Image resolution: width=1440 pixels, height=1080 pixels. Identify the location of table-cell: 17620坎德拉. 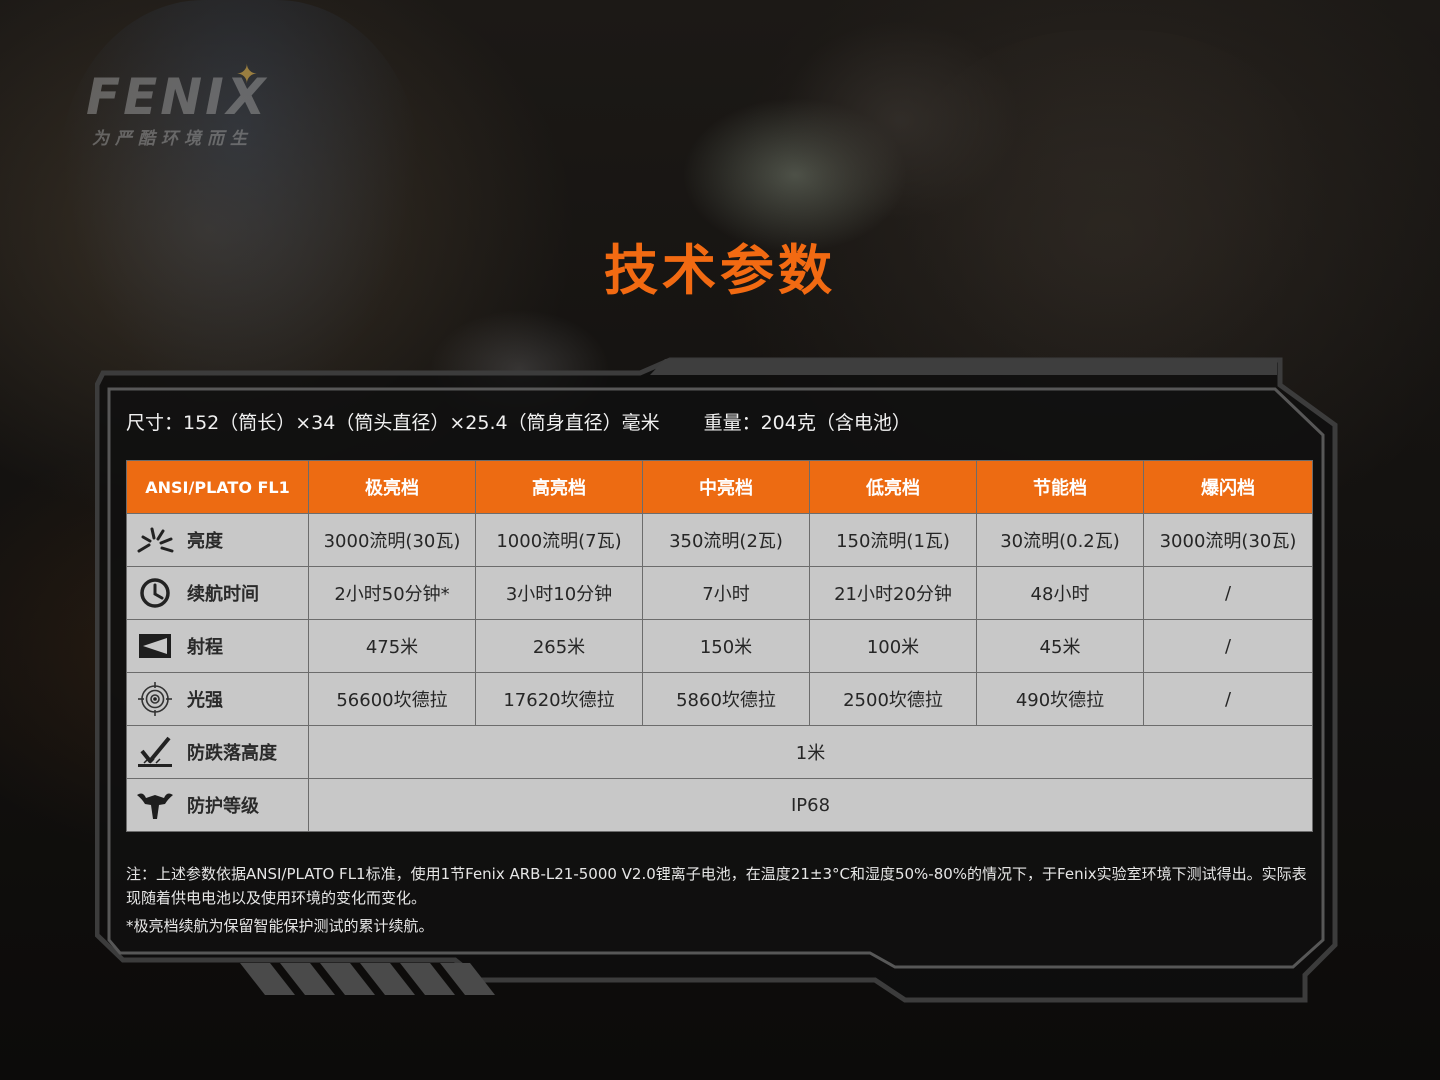
(559, 699).